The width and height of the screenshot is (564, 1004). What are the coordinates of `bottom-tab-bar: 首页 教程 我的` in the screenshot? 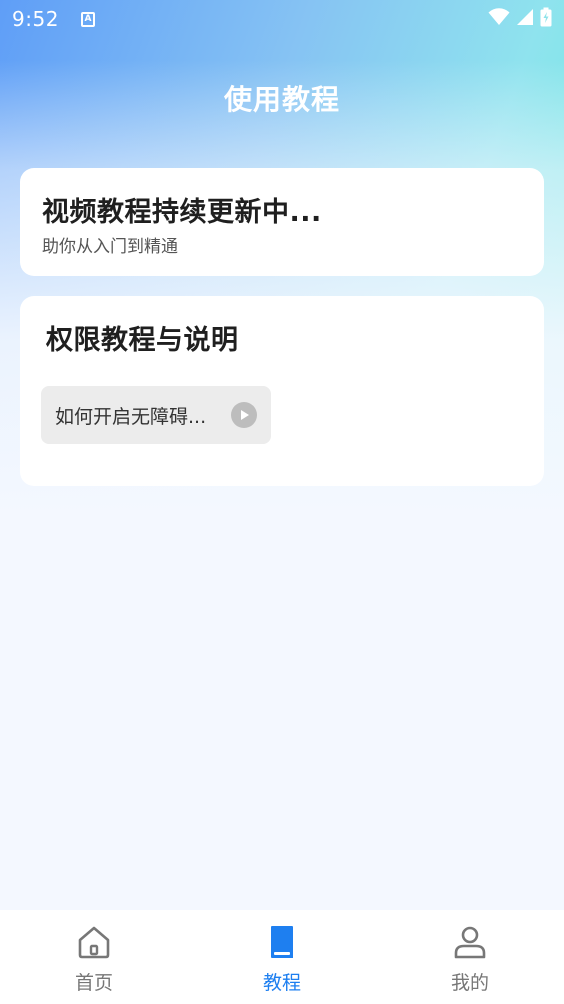 It's located at (282, 957).